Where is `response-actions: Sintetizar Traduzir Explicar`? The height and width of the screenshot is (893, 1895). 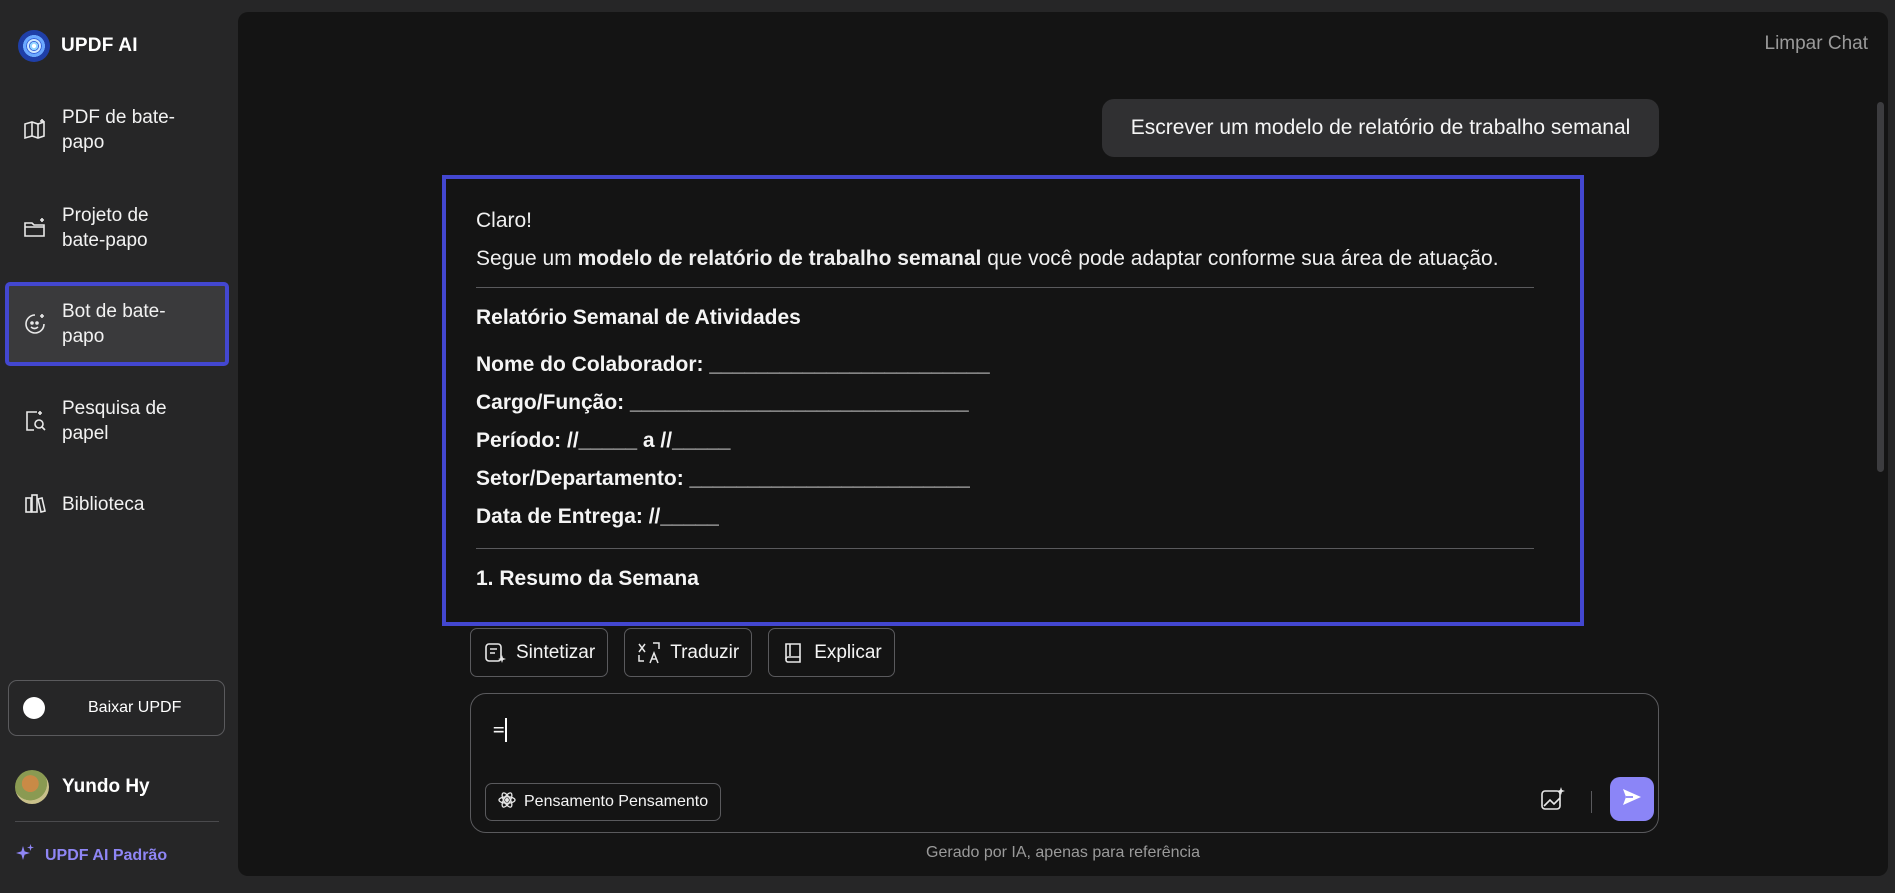
response-actions: Sintetizar Traduzir Explicar is located at coordinates (682, 652).